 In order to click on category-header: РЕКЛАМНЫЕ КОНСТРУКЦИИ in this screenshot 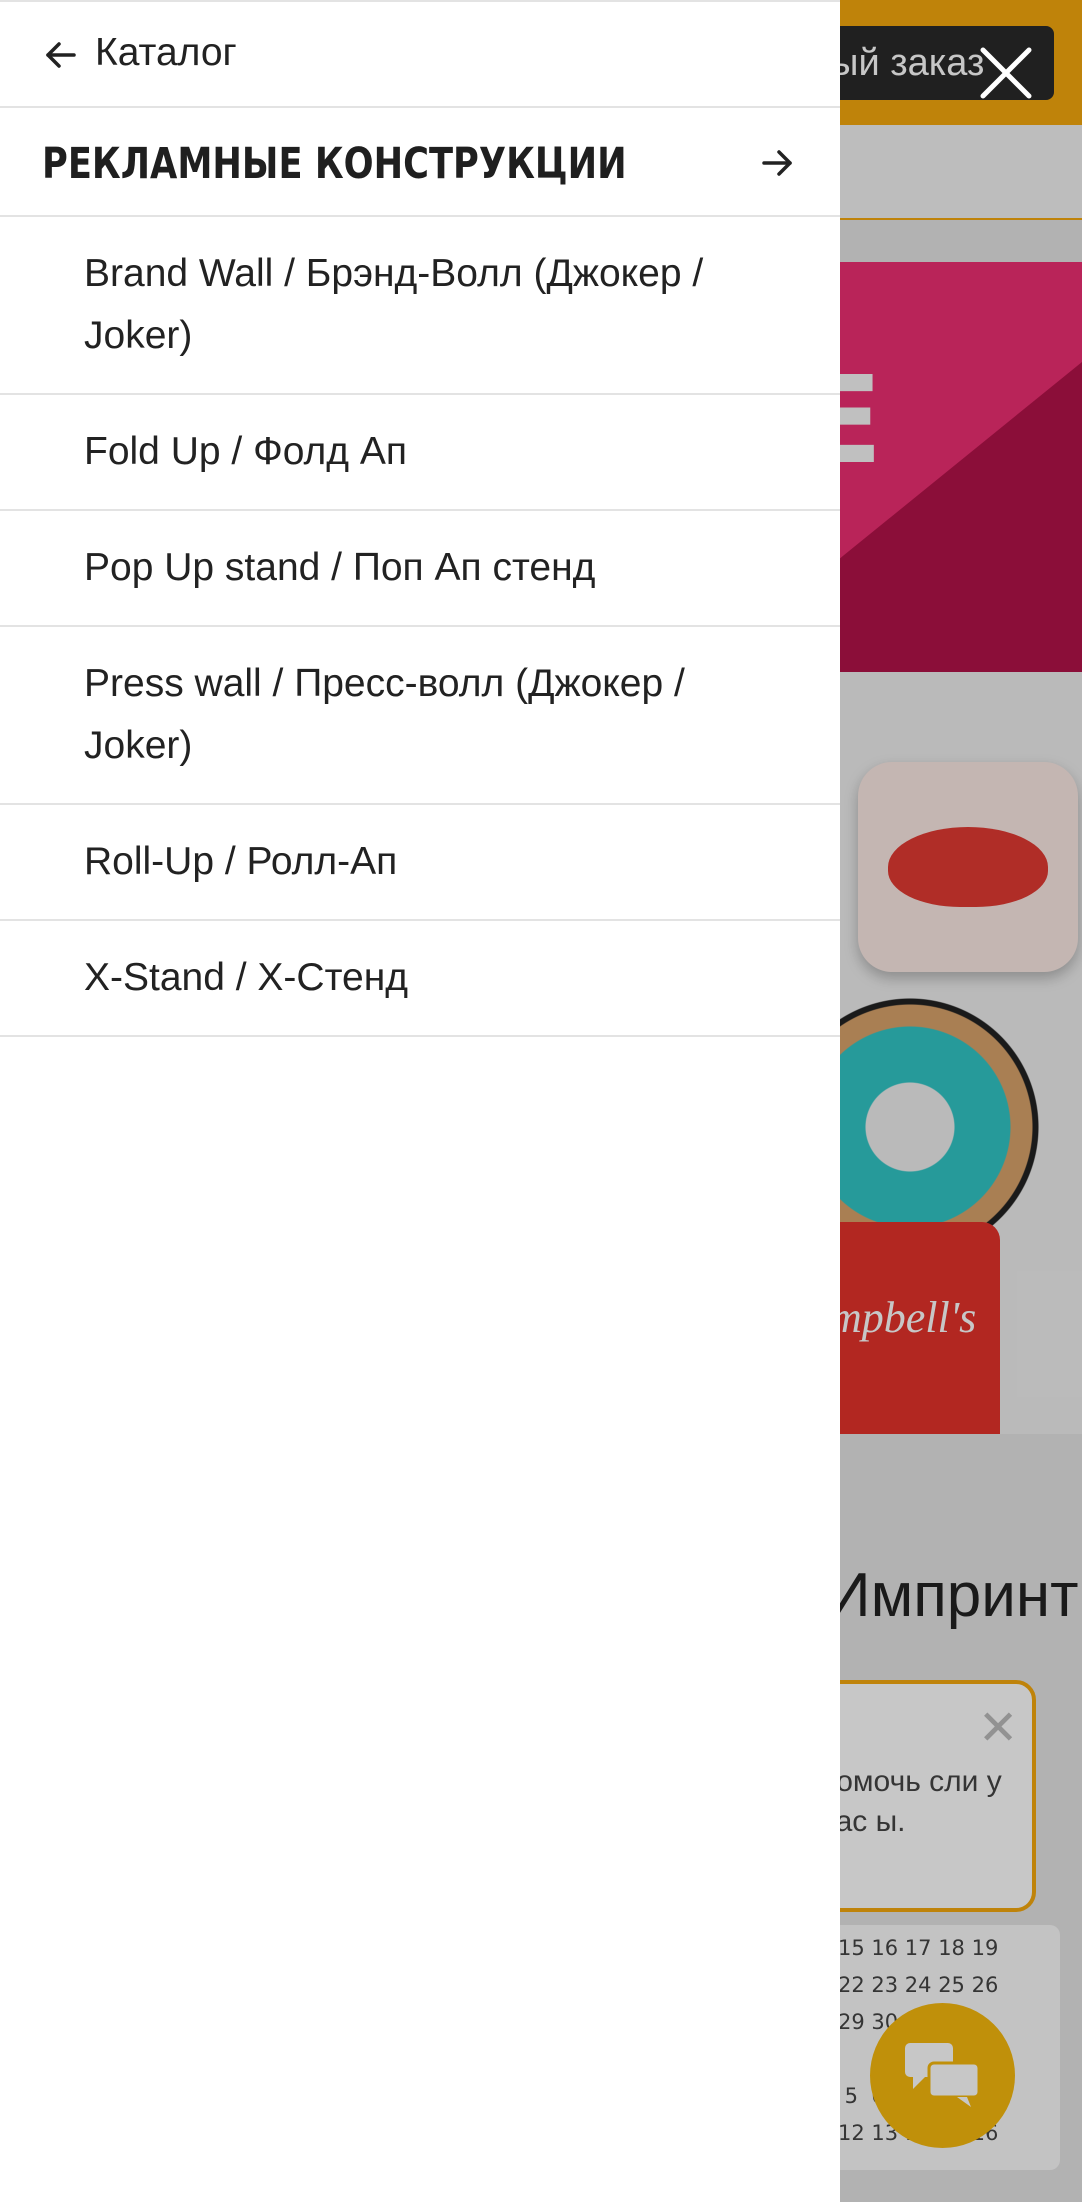, I will do `click(420, 162)`.